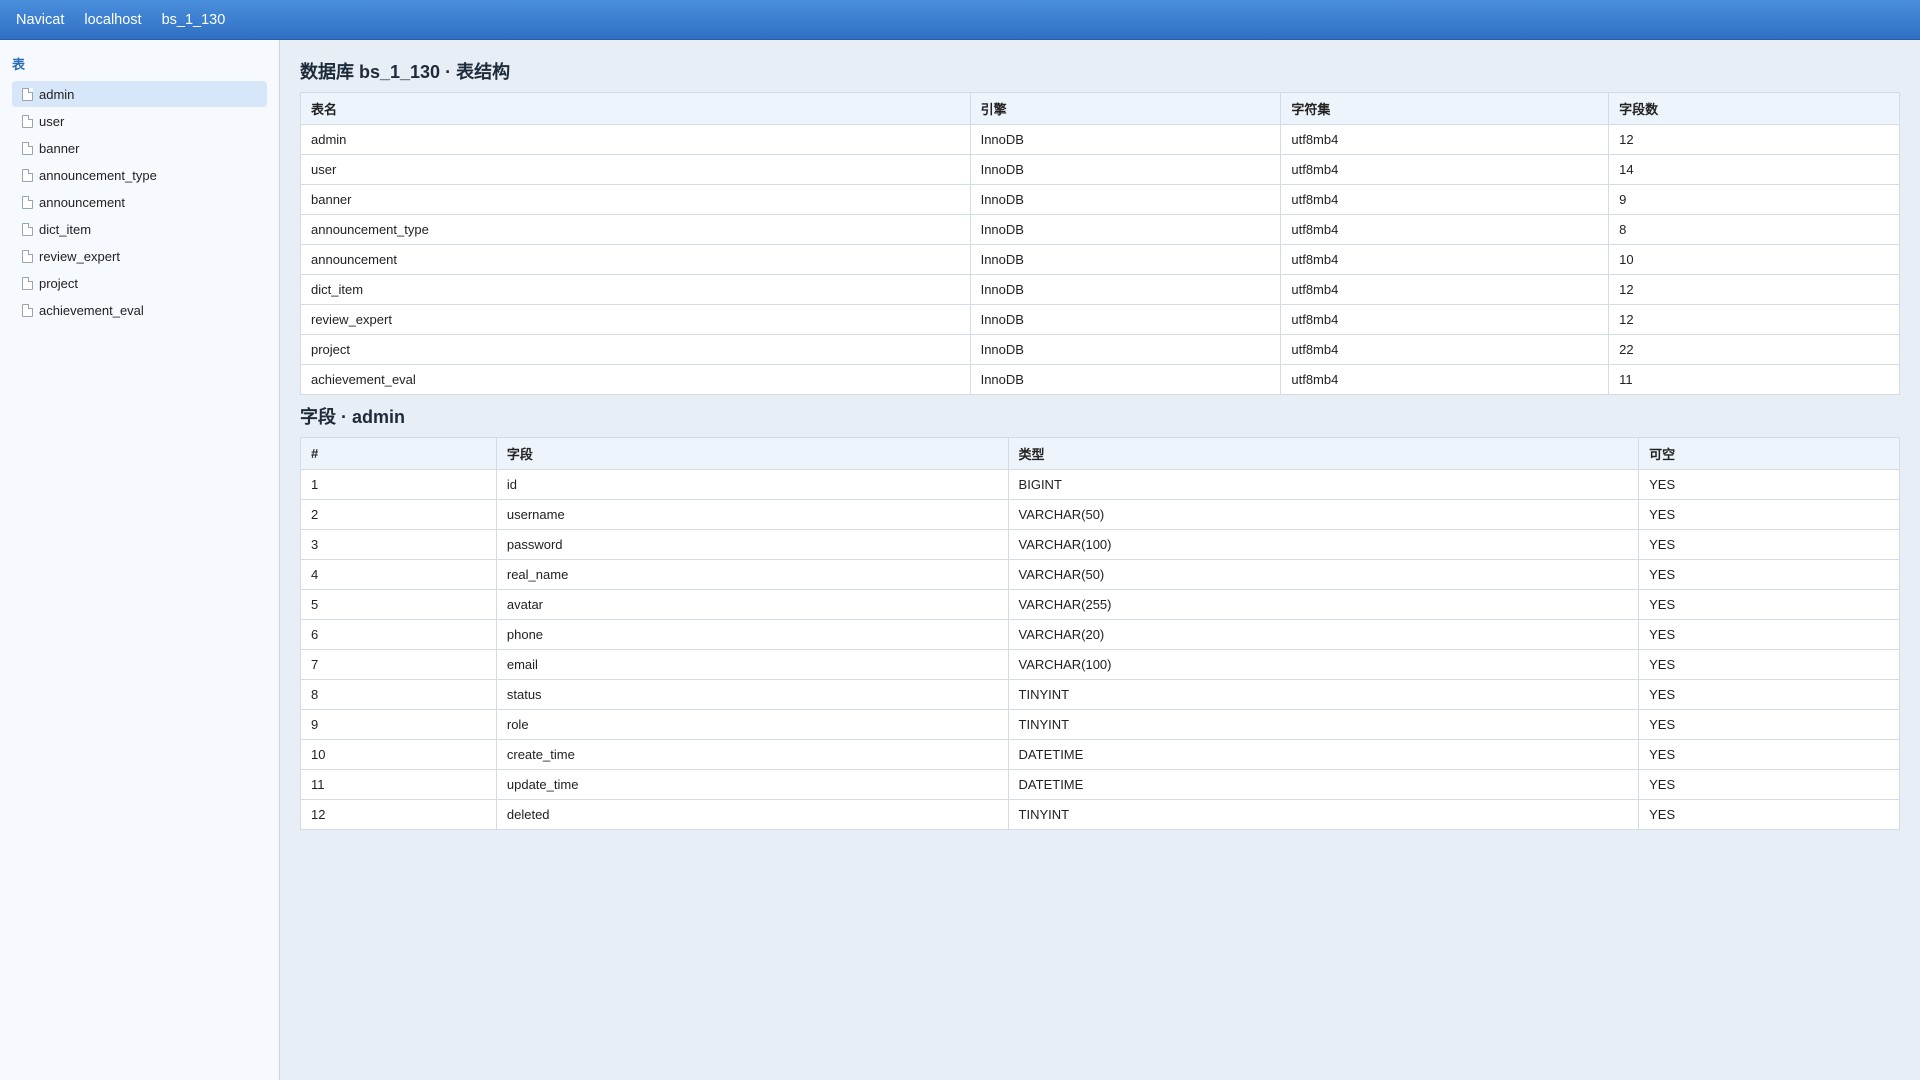  Describe the element at coordinates (98, 175) in the screenshot. I see `sidebar-item-label: announcement_type` at that location.